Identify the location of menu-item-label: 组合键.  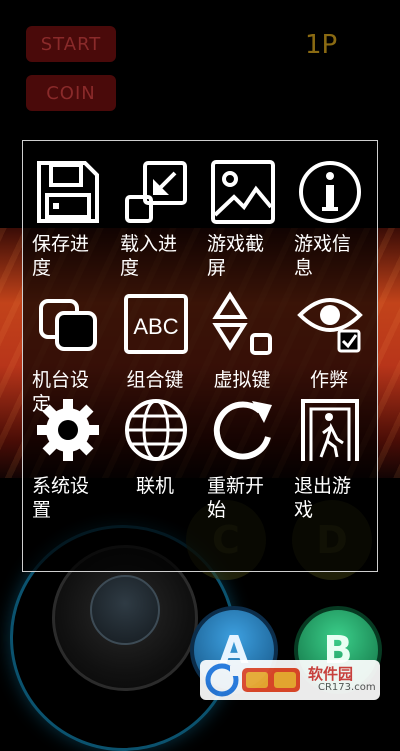
(155, 380).